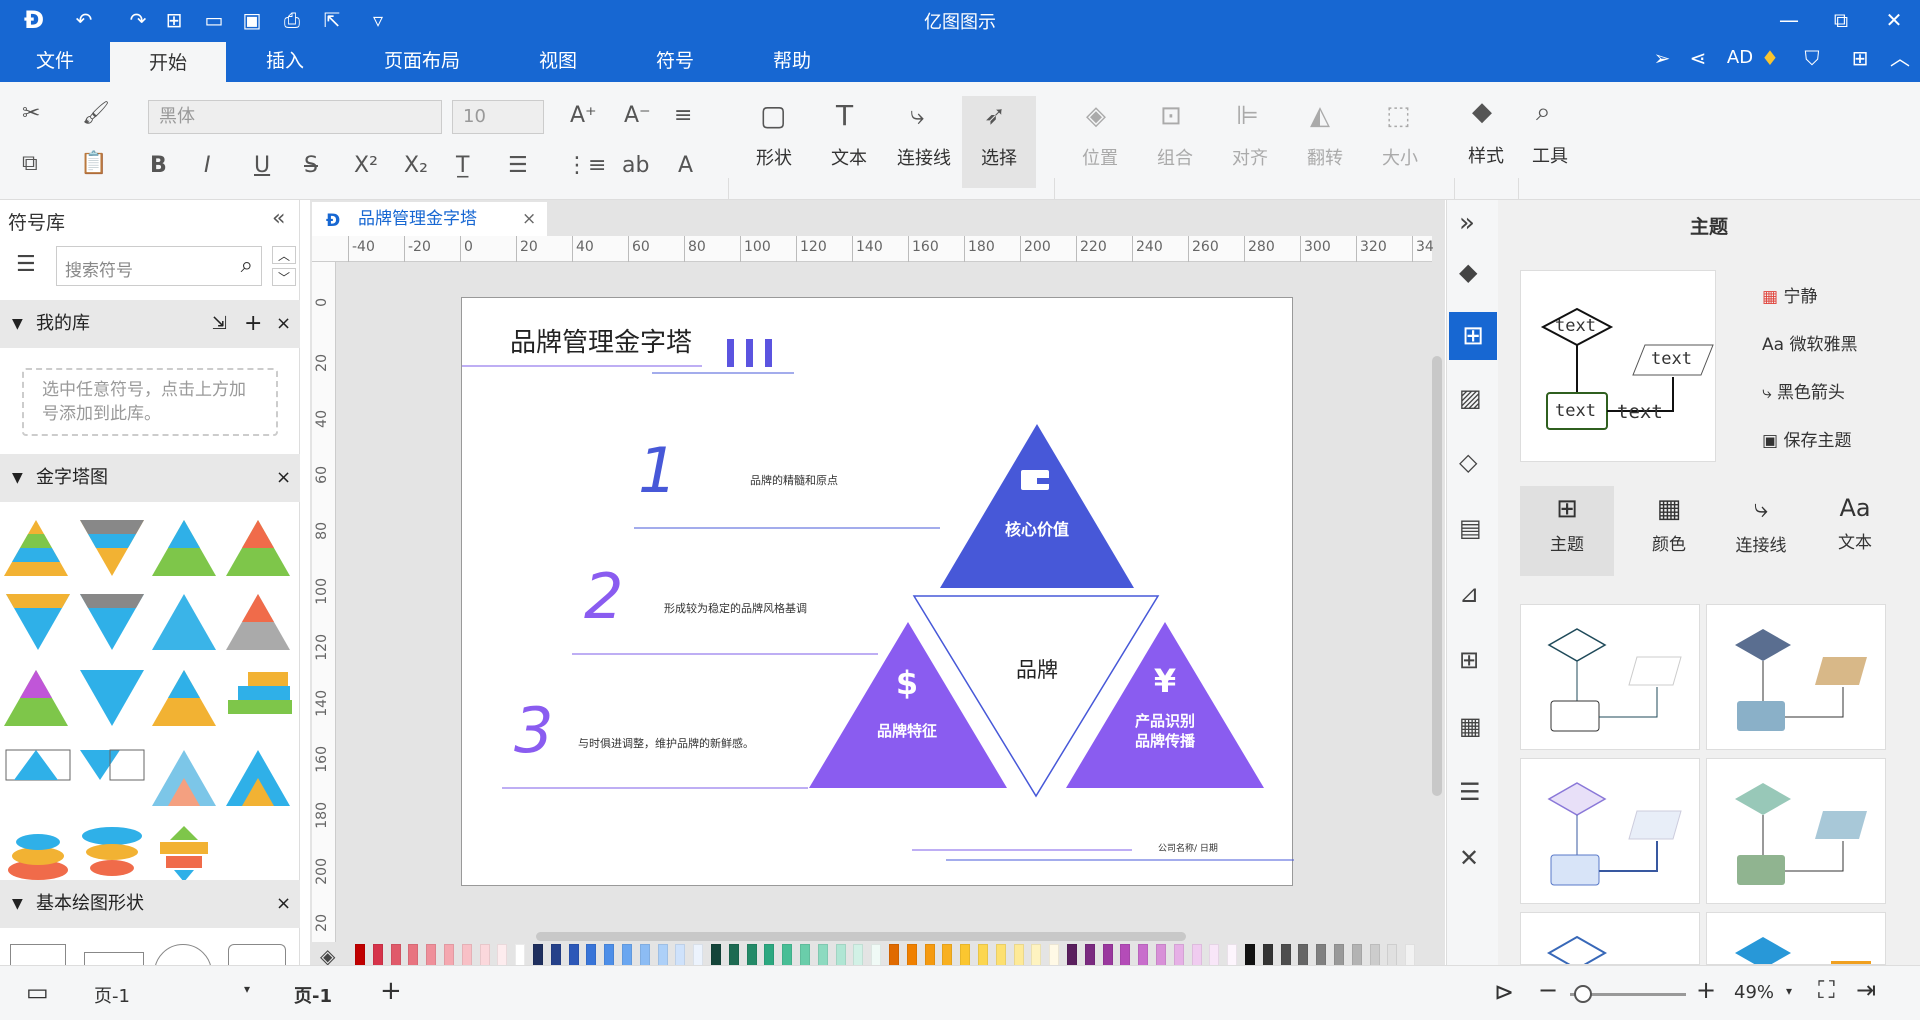 This screenshot has width=1920, height=1020. What do you see at coordinates (150, 324) in the screenshot?
I see `my-library-header: ▼ 我的库 ⇲ + ×` at bounding box center [150, 324].